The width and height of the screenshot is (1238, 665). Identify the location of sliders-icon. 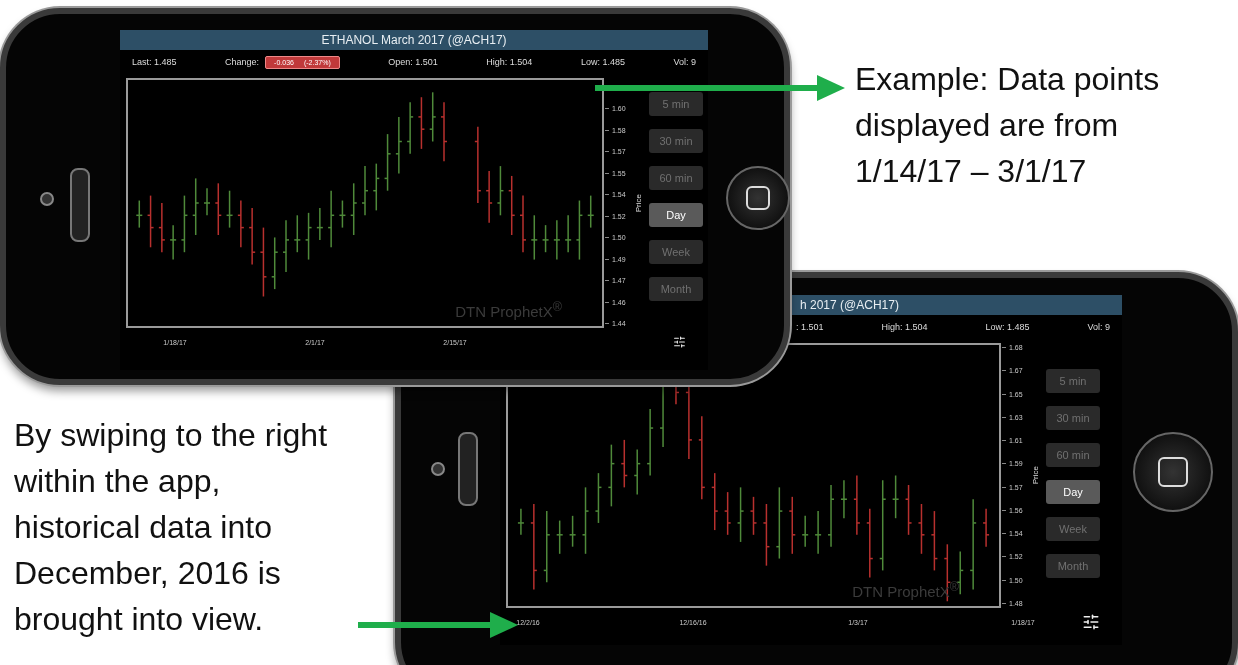
(1091, 622).